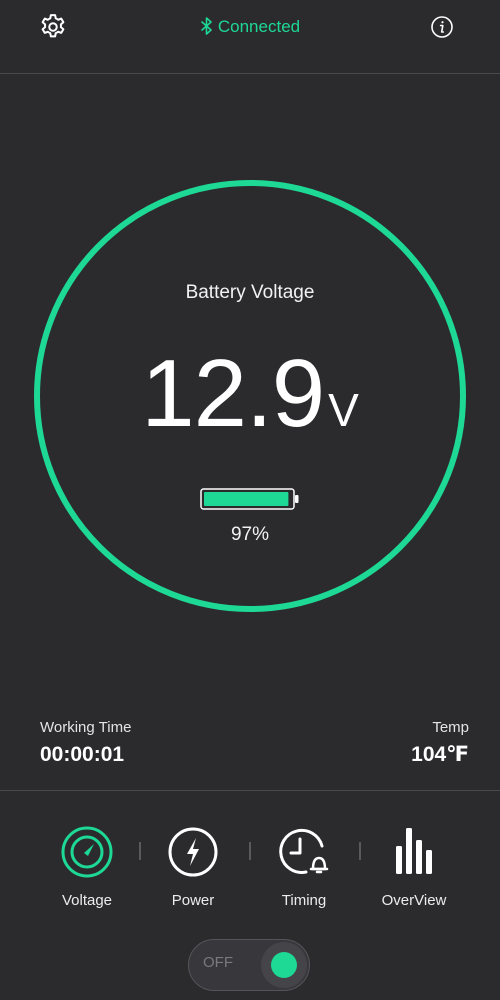  I want to click on connection-status: Connected, so click(250, 27).